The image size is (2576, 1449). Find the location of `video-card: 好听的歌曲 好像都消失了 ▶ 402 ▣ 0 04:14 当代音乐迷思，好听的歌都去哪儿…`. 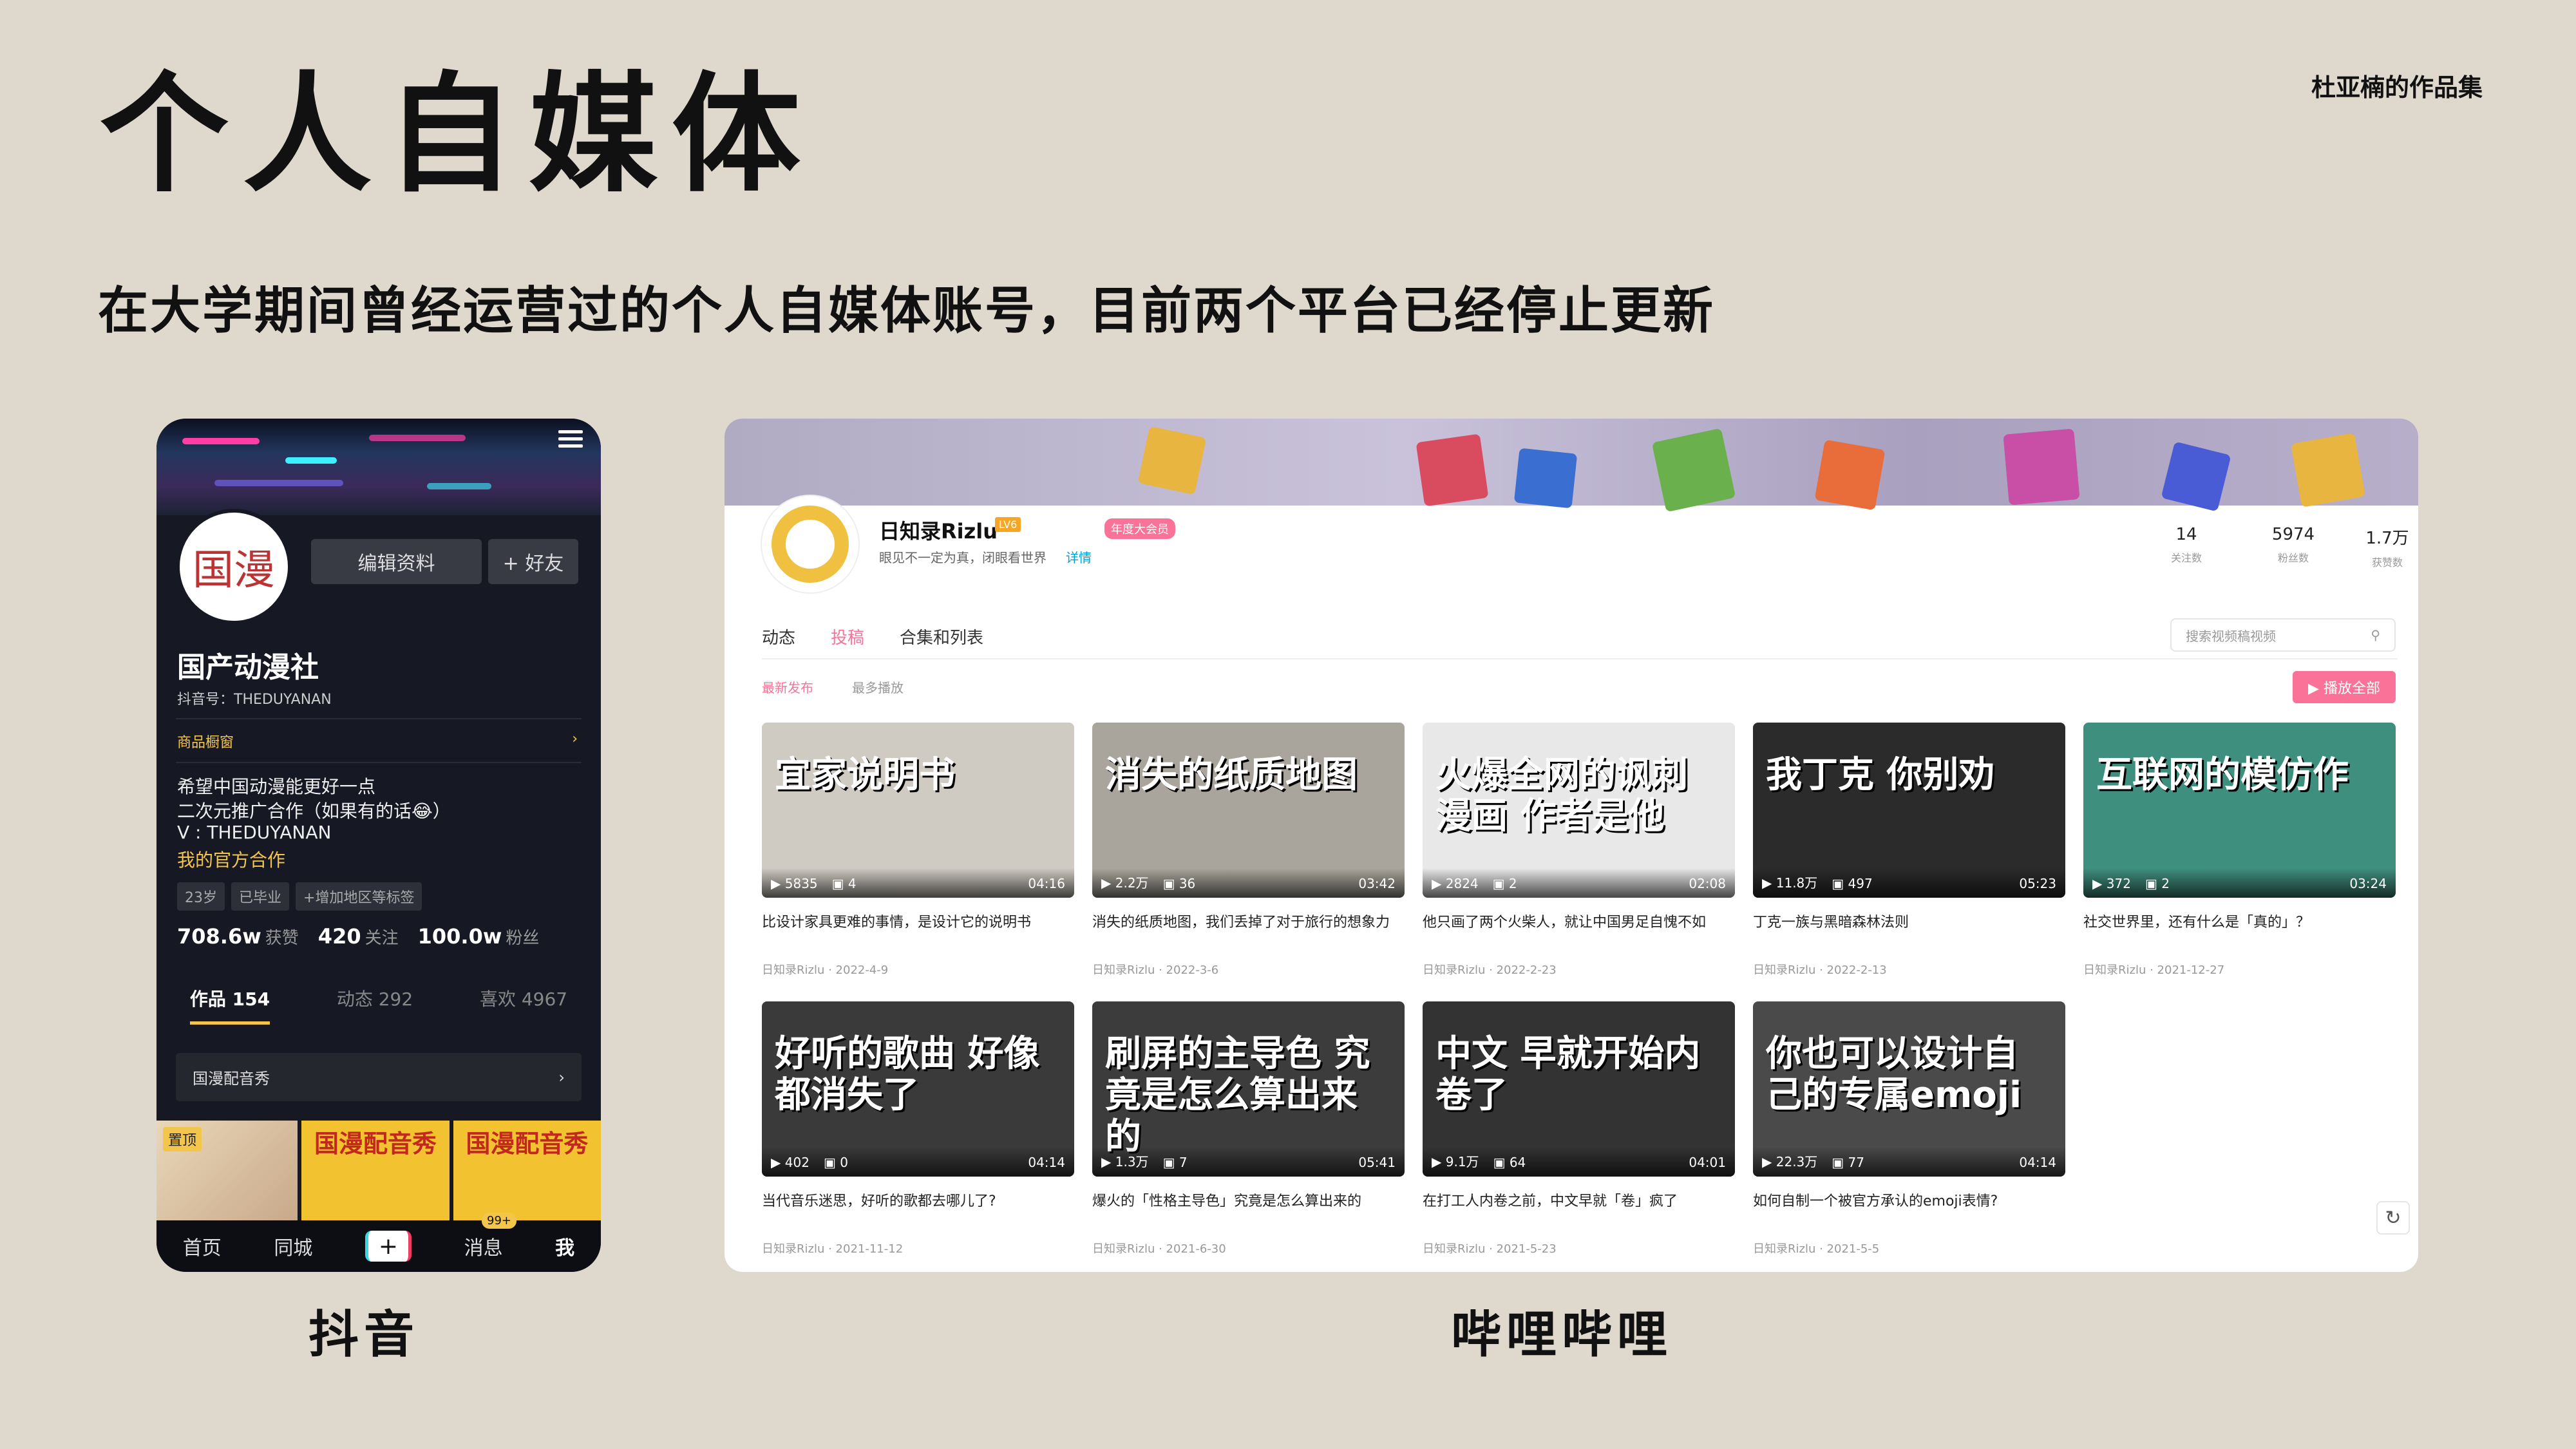

video-card: 好听的歌曲 好像都消失了 ▶ 402 ▣ 0 04:14 当代音乐迷思，好听的歌都去哪儿… is located at coordinates (918, 1128).